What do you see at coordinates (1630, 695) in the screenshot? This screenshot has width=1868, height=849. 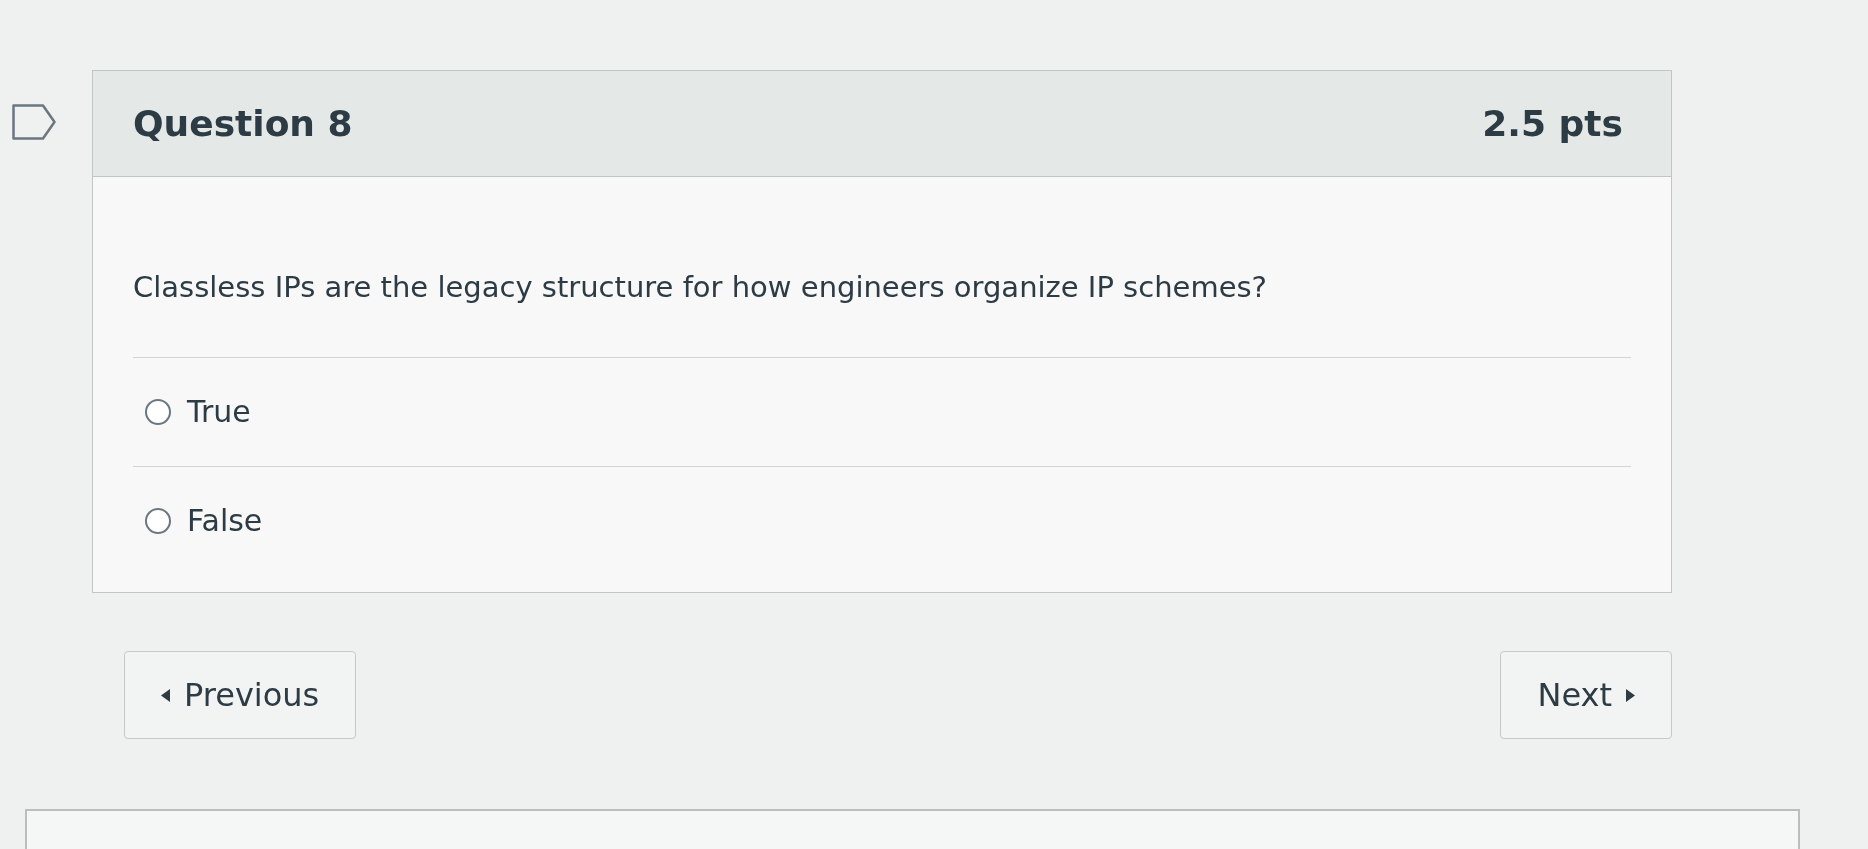 I see `triangle-right-icon` at bounding box center [1630, 695].